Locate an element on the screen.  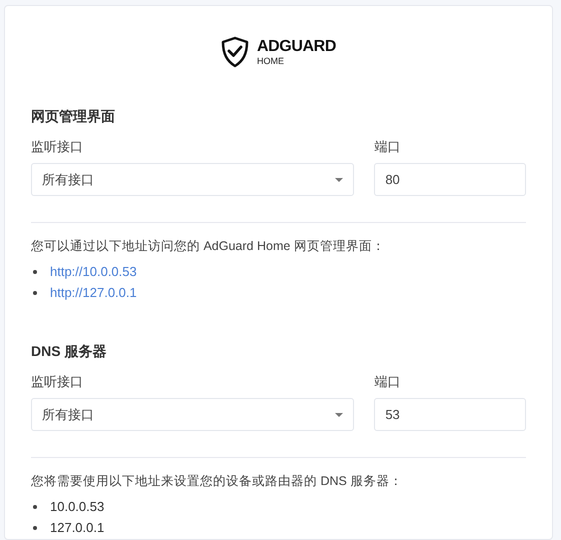
section-title: DNS 服务器 is located at coordinates (69, 351).